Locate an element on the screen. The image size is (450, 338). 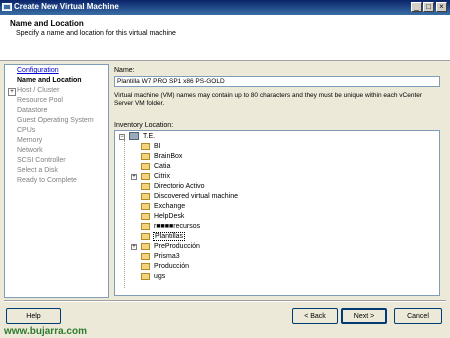
window-title: Create New Virtual Machine is located at coordinates (66, 6).